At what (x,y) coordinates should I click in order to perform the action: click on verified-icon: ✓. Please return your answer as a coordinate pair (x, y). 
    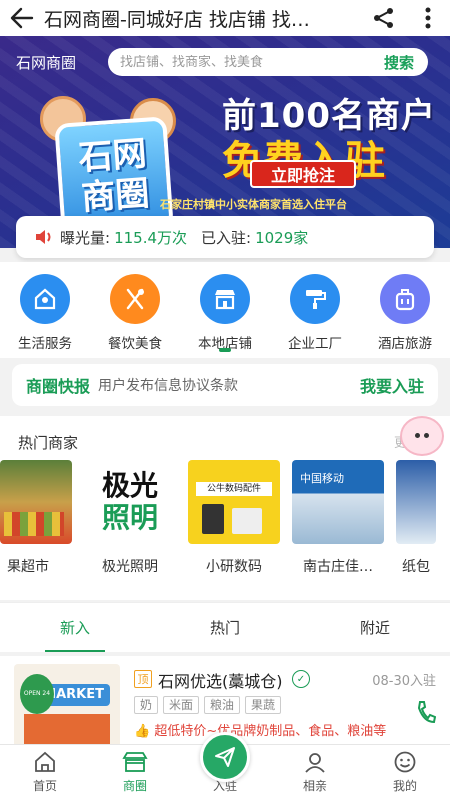
    Looking at the image, I should click on (301, 679).